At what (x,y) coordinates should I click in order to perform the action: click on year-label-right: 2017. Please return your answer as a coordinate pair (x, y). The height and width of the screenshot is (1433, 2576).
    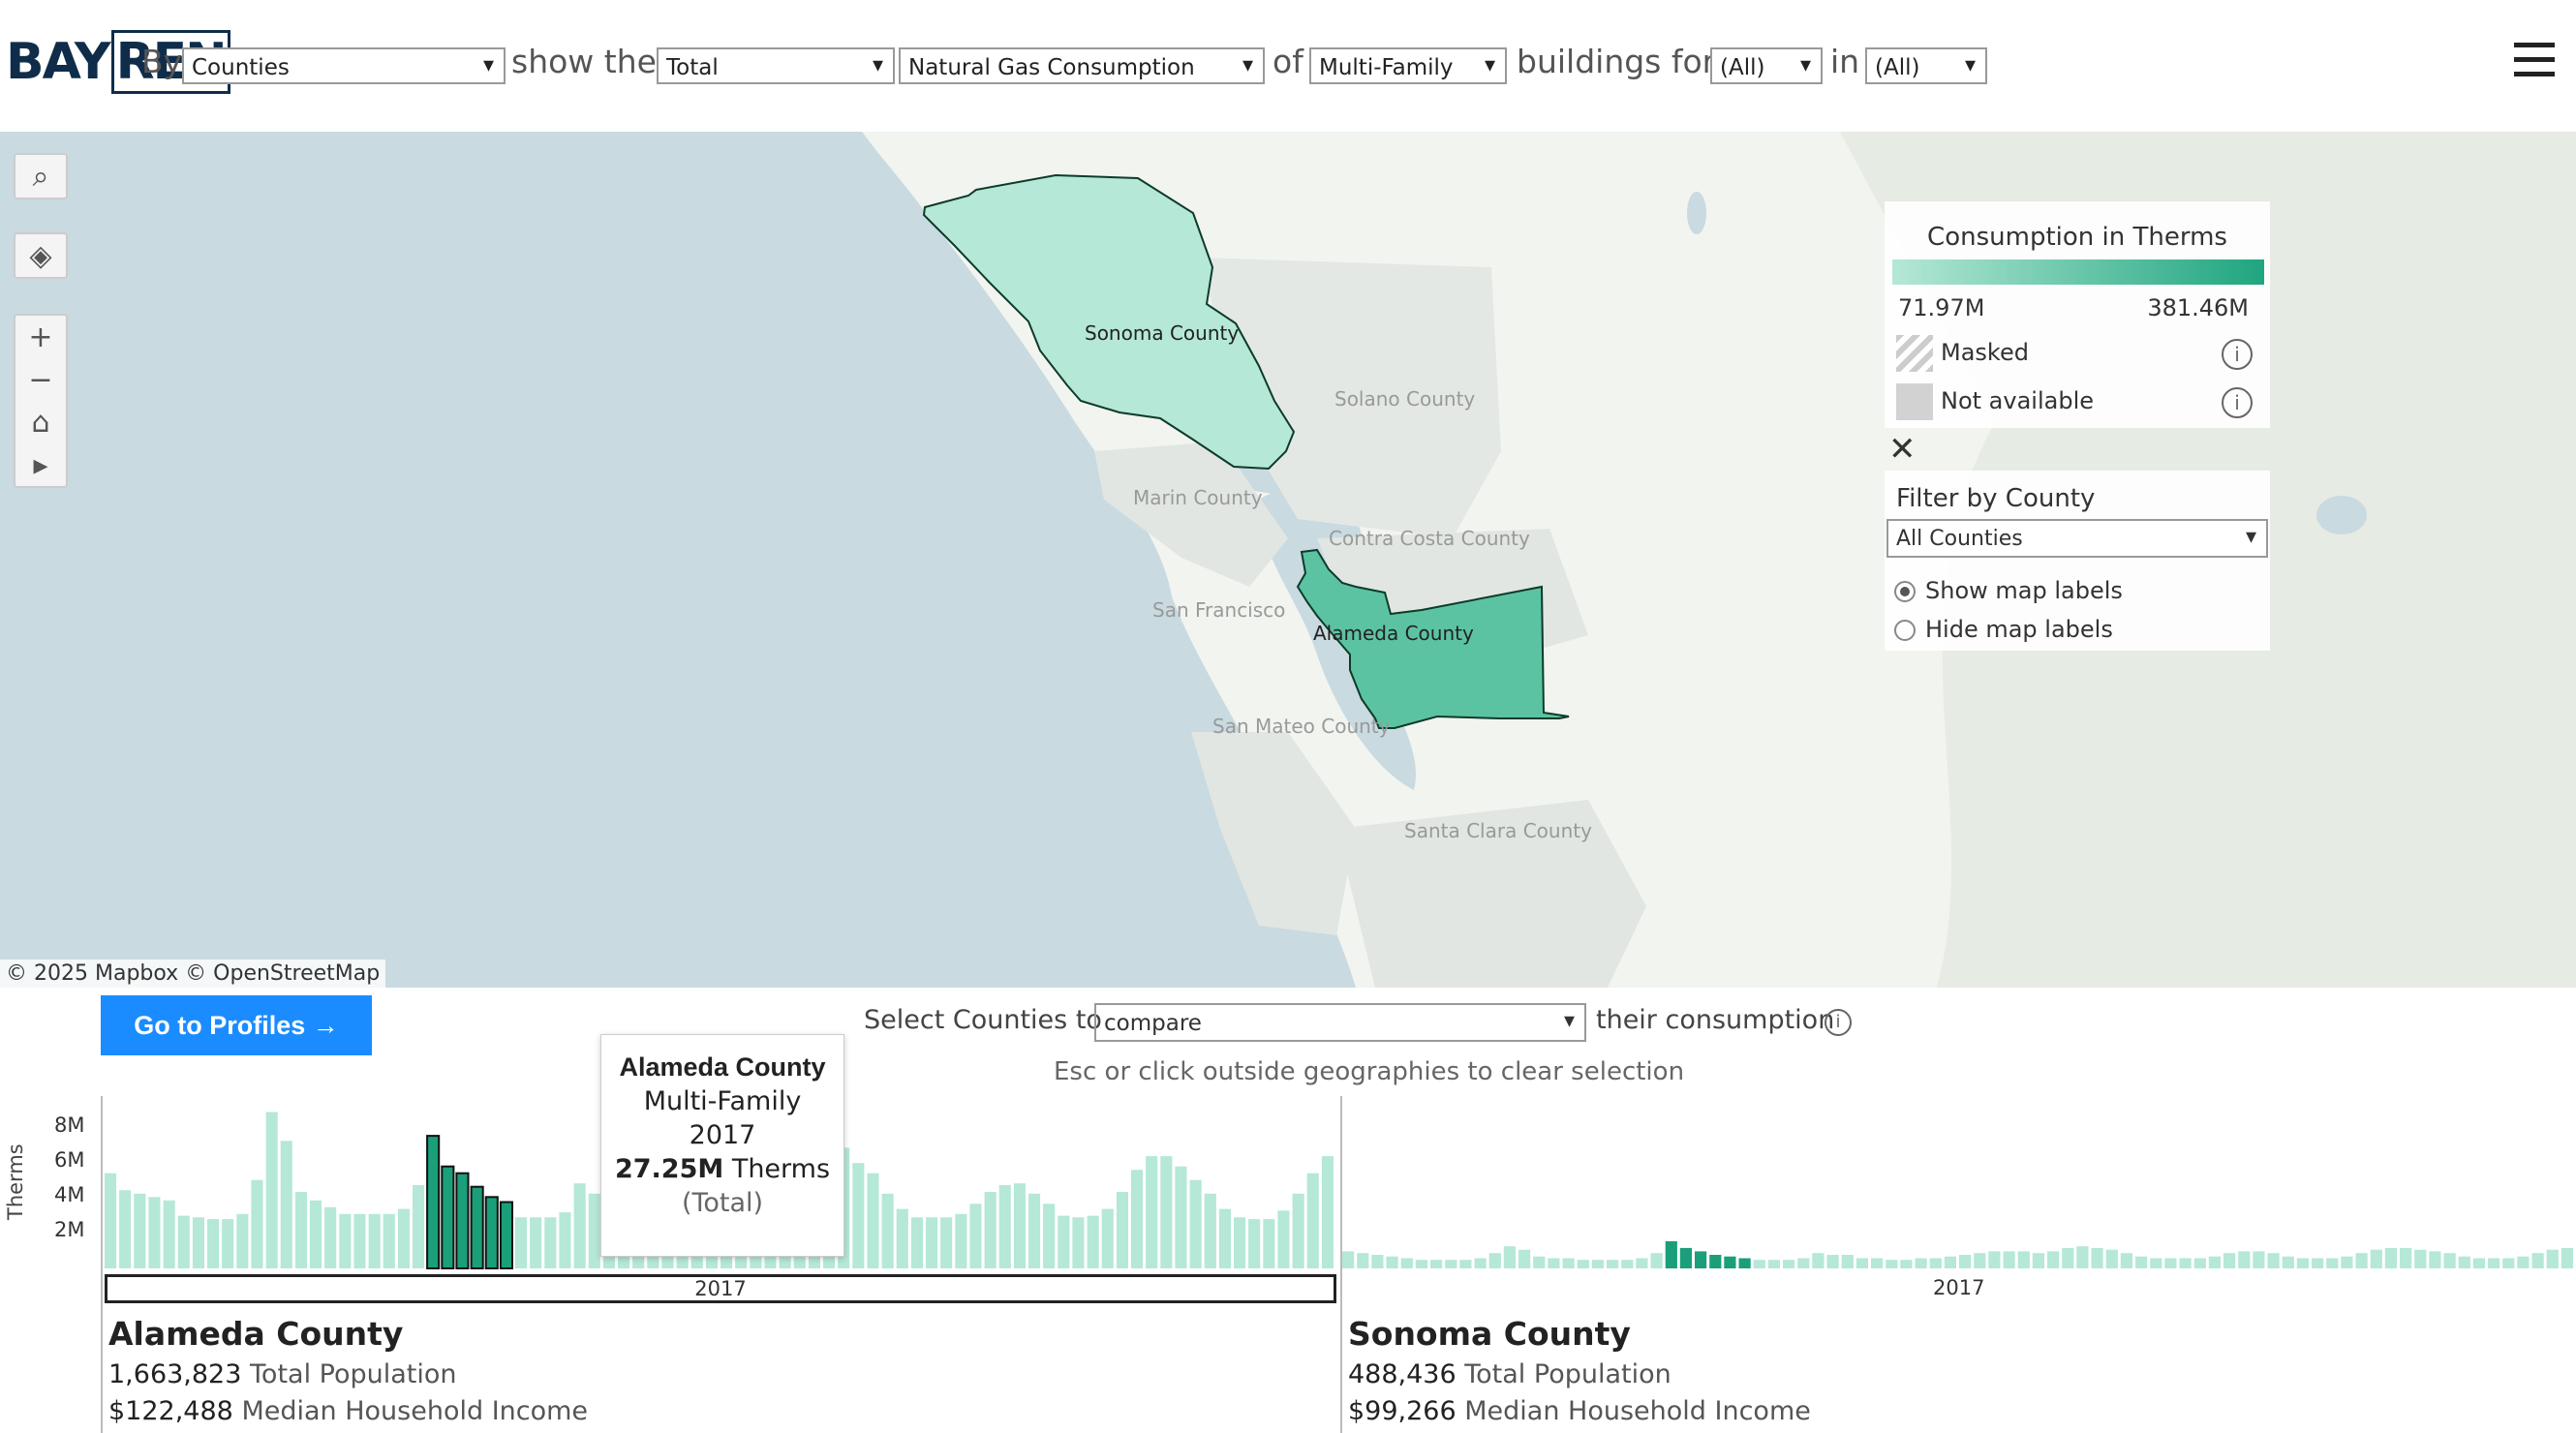
    Looking at the image, I should click on (1958, 1287).